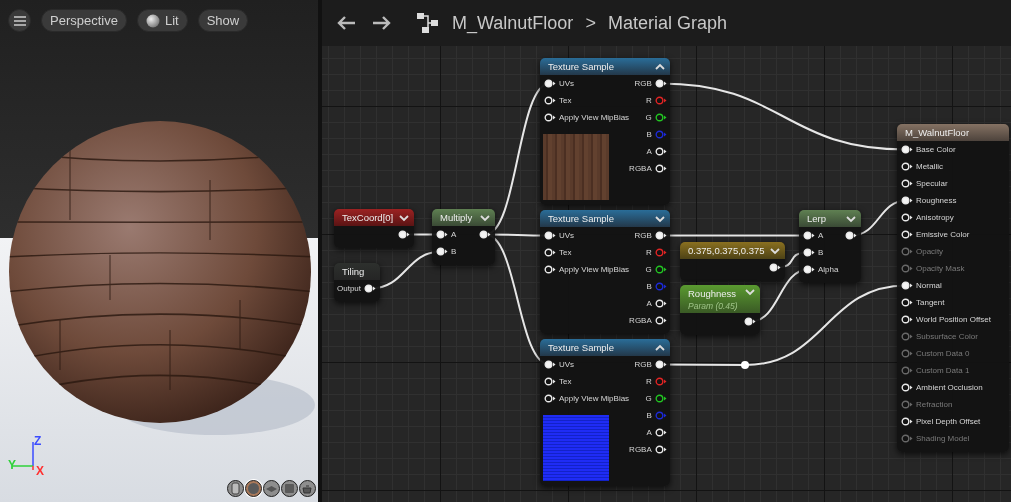 The height and width of the screenshot is (502, 1011). What do you see at coordinates (943, 438) in the screenshot?
I see `pin-label: Shading Model` at bounding box center [943, 438].